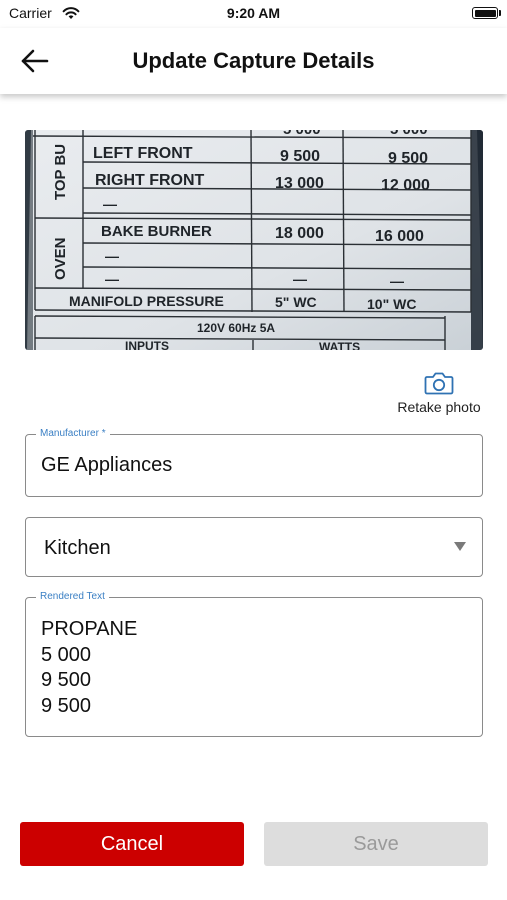 This screenshot has height=900, width=507. Describe the element at coordinates (409, 134) in the screenshot. I see `plate-top-partial-2: 5 000` at that location.